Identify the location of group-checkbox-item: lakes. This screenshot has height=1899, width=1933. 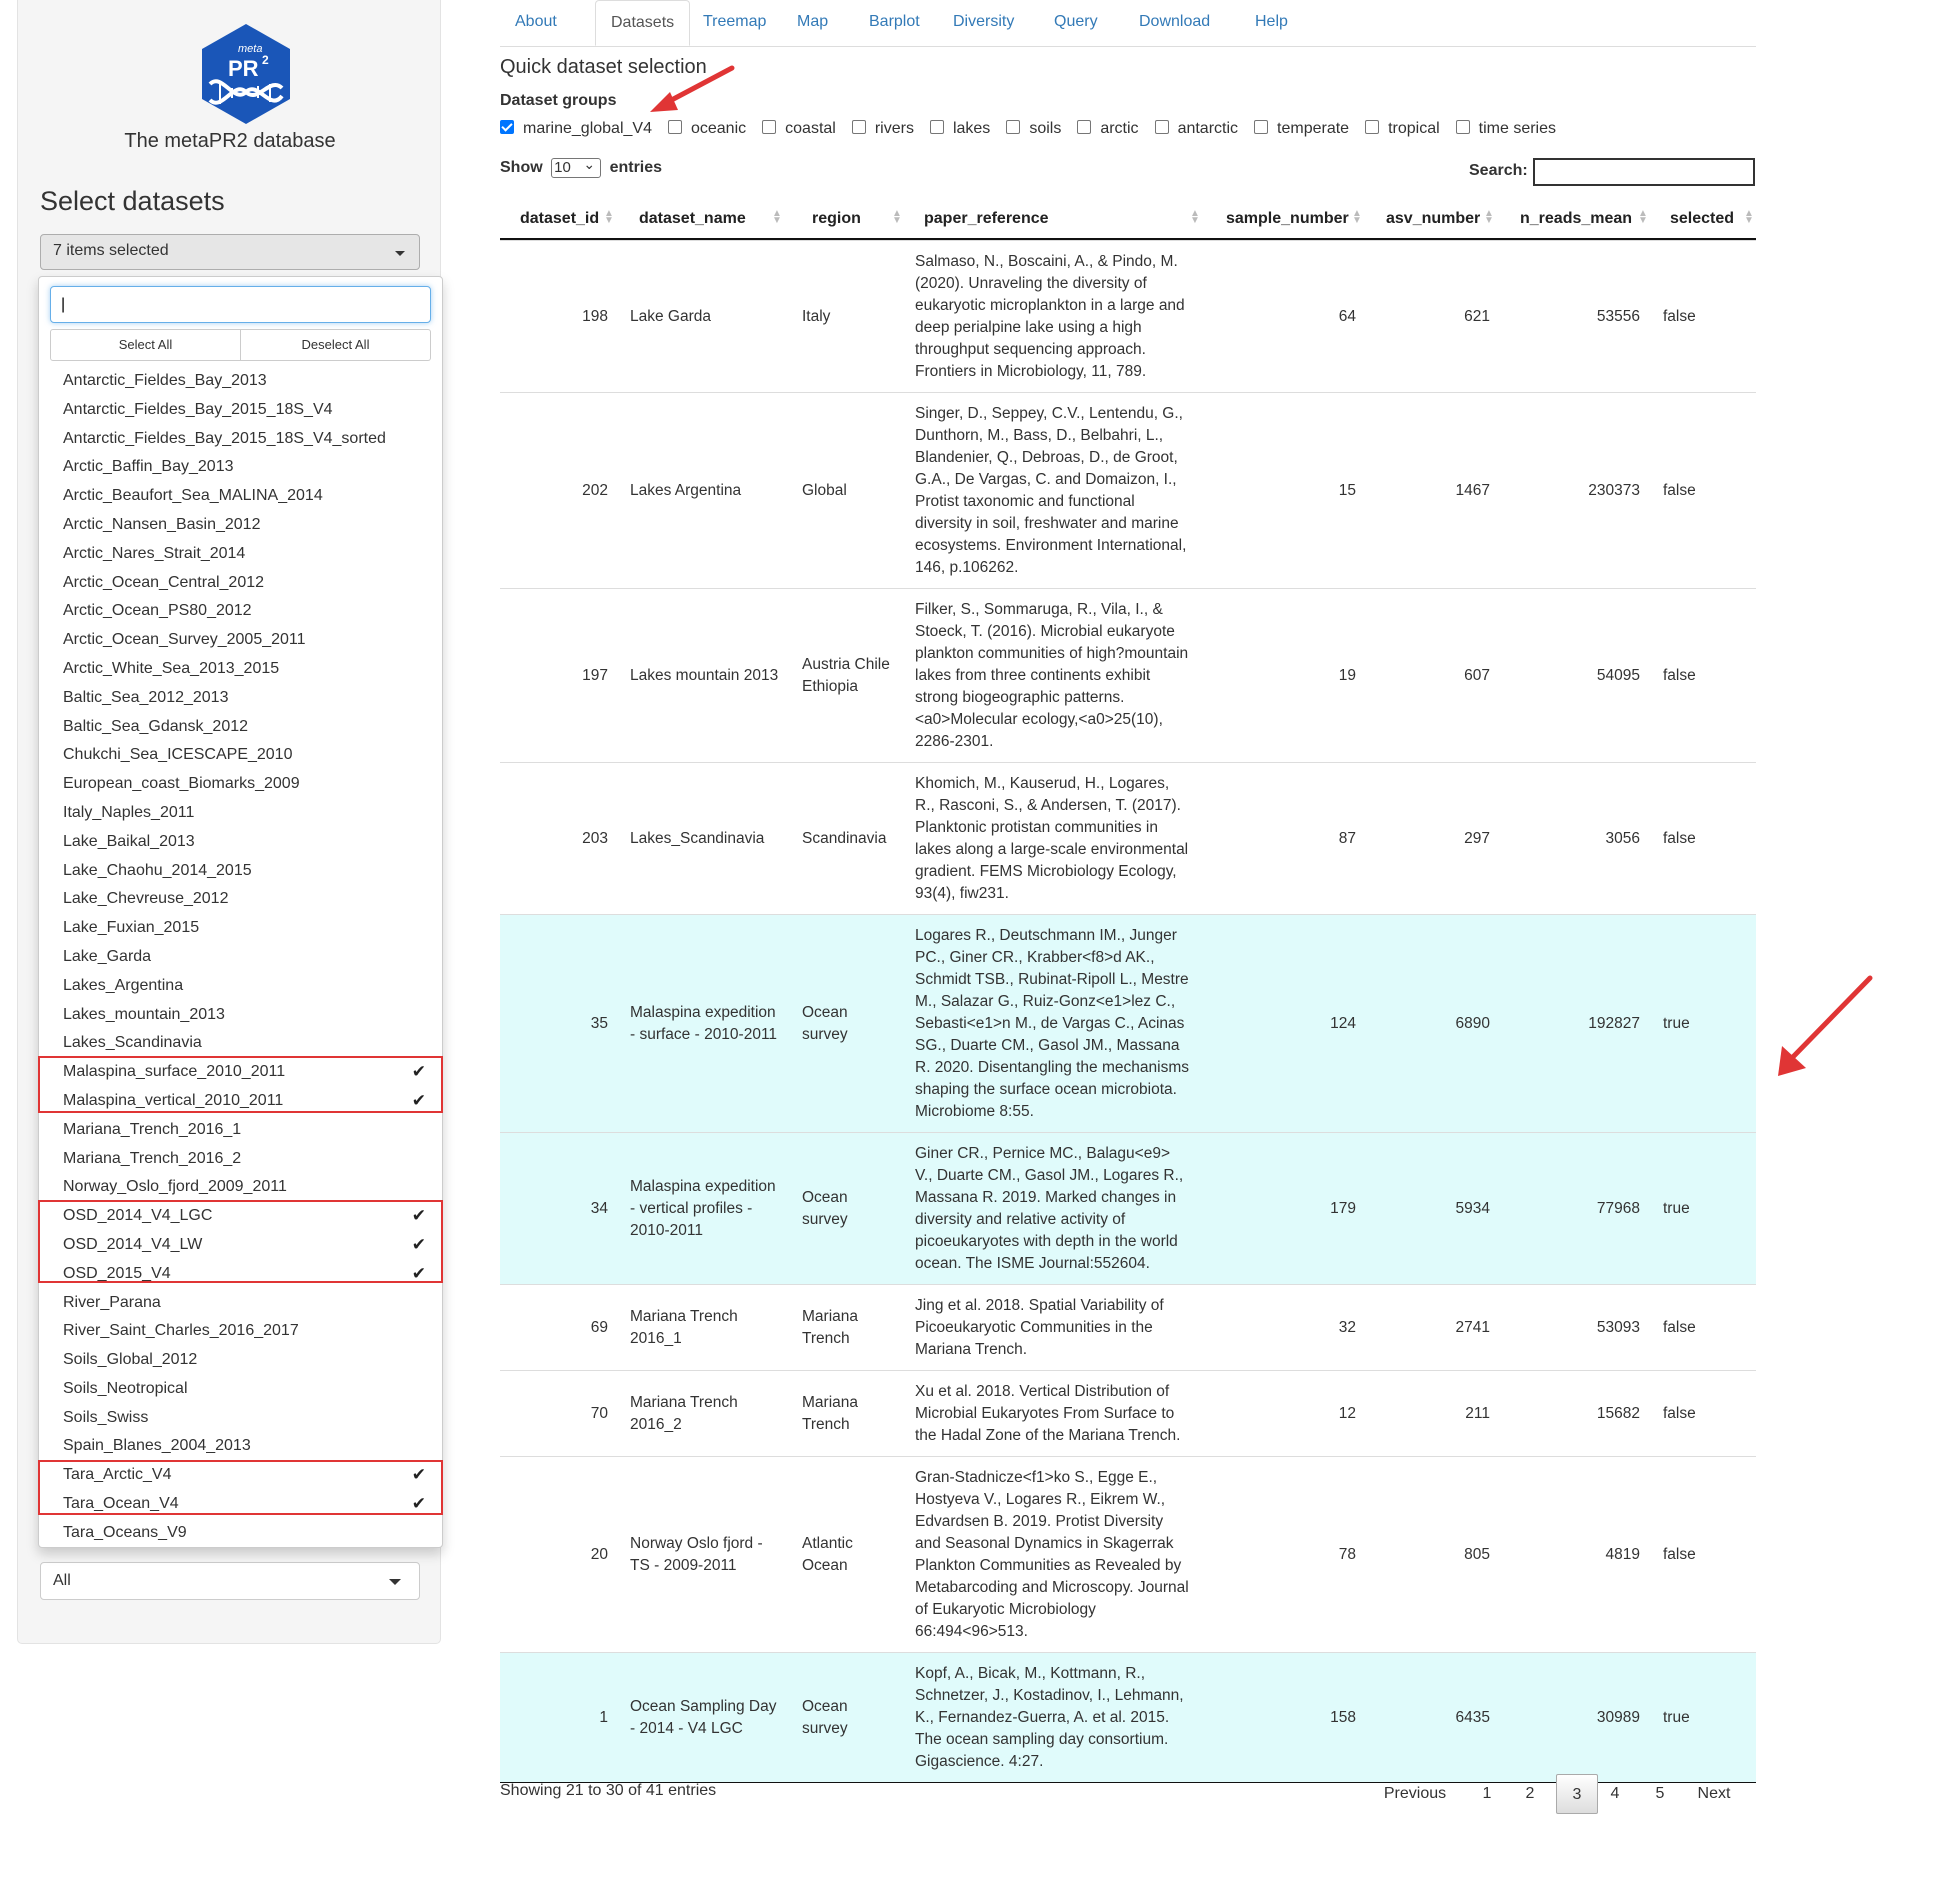
(959, 128).